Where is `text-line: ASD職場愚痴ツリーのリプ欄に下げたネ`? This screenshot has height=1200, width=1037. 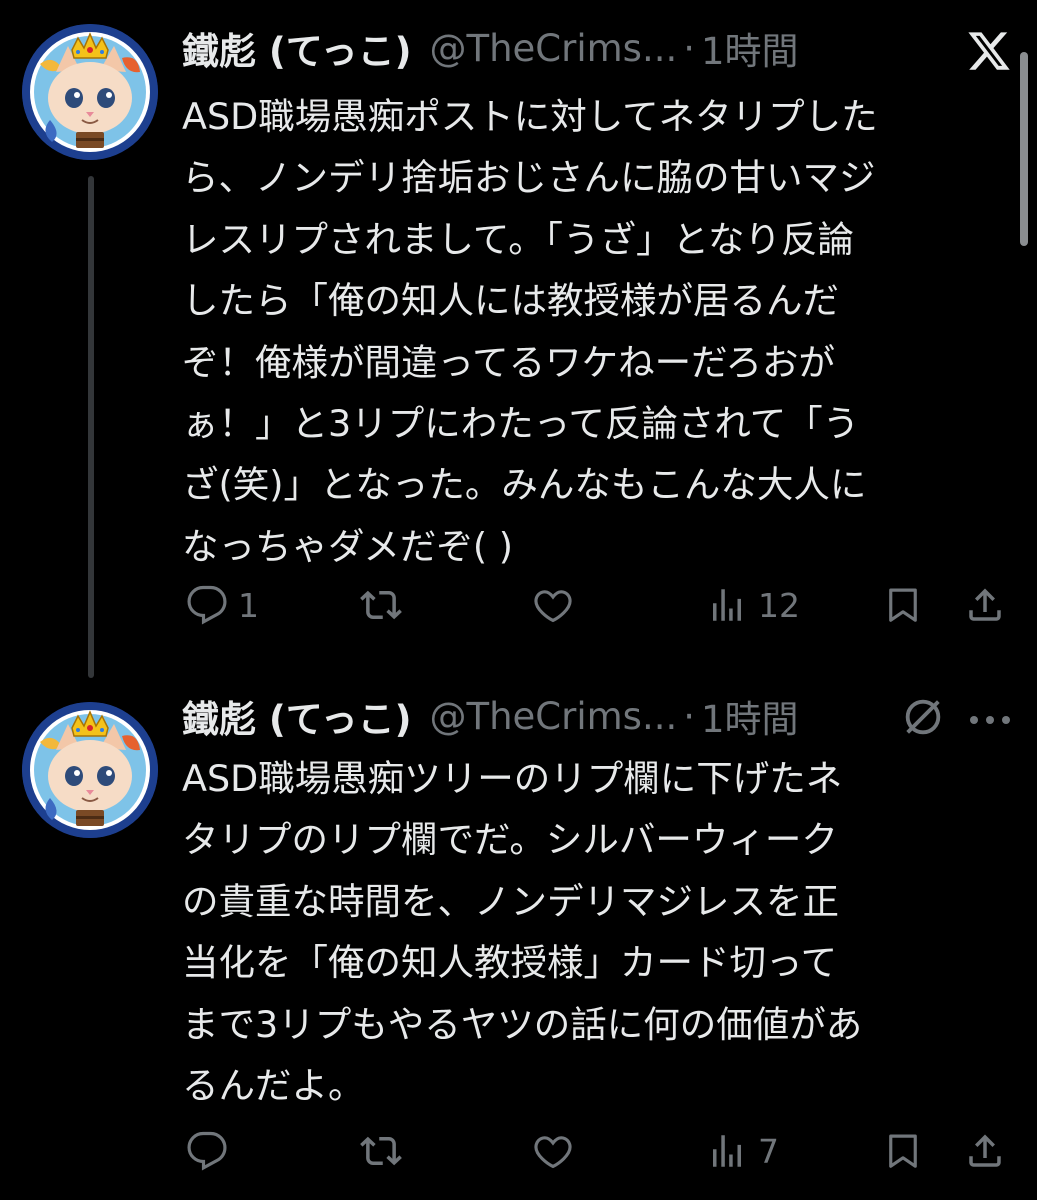
text-line: ASD職場愚痴ツリーのリプ欄に下げたネ is located at coordinates (512, 778).